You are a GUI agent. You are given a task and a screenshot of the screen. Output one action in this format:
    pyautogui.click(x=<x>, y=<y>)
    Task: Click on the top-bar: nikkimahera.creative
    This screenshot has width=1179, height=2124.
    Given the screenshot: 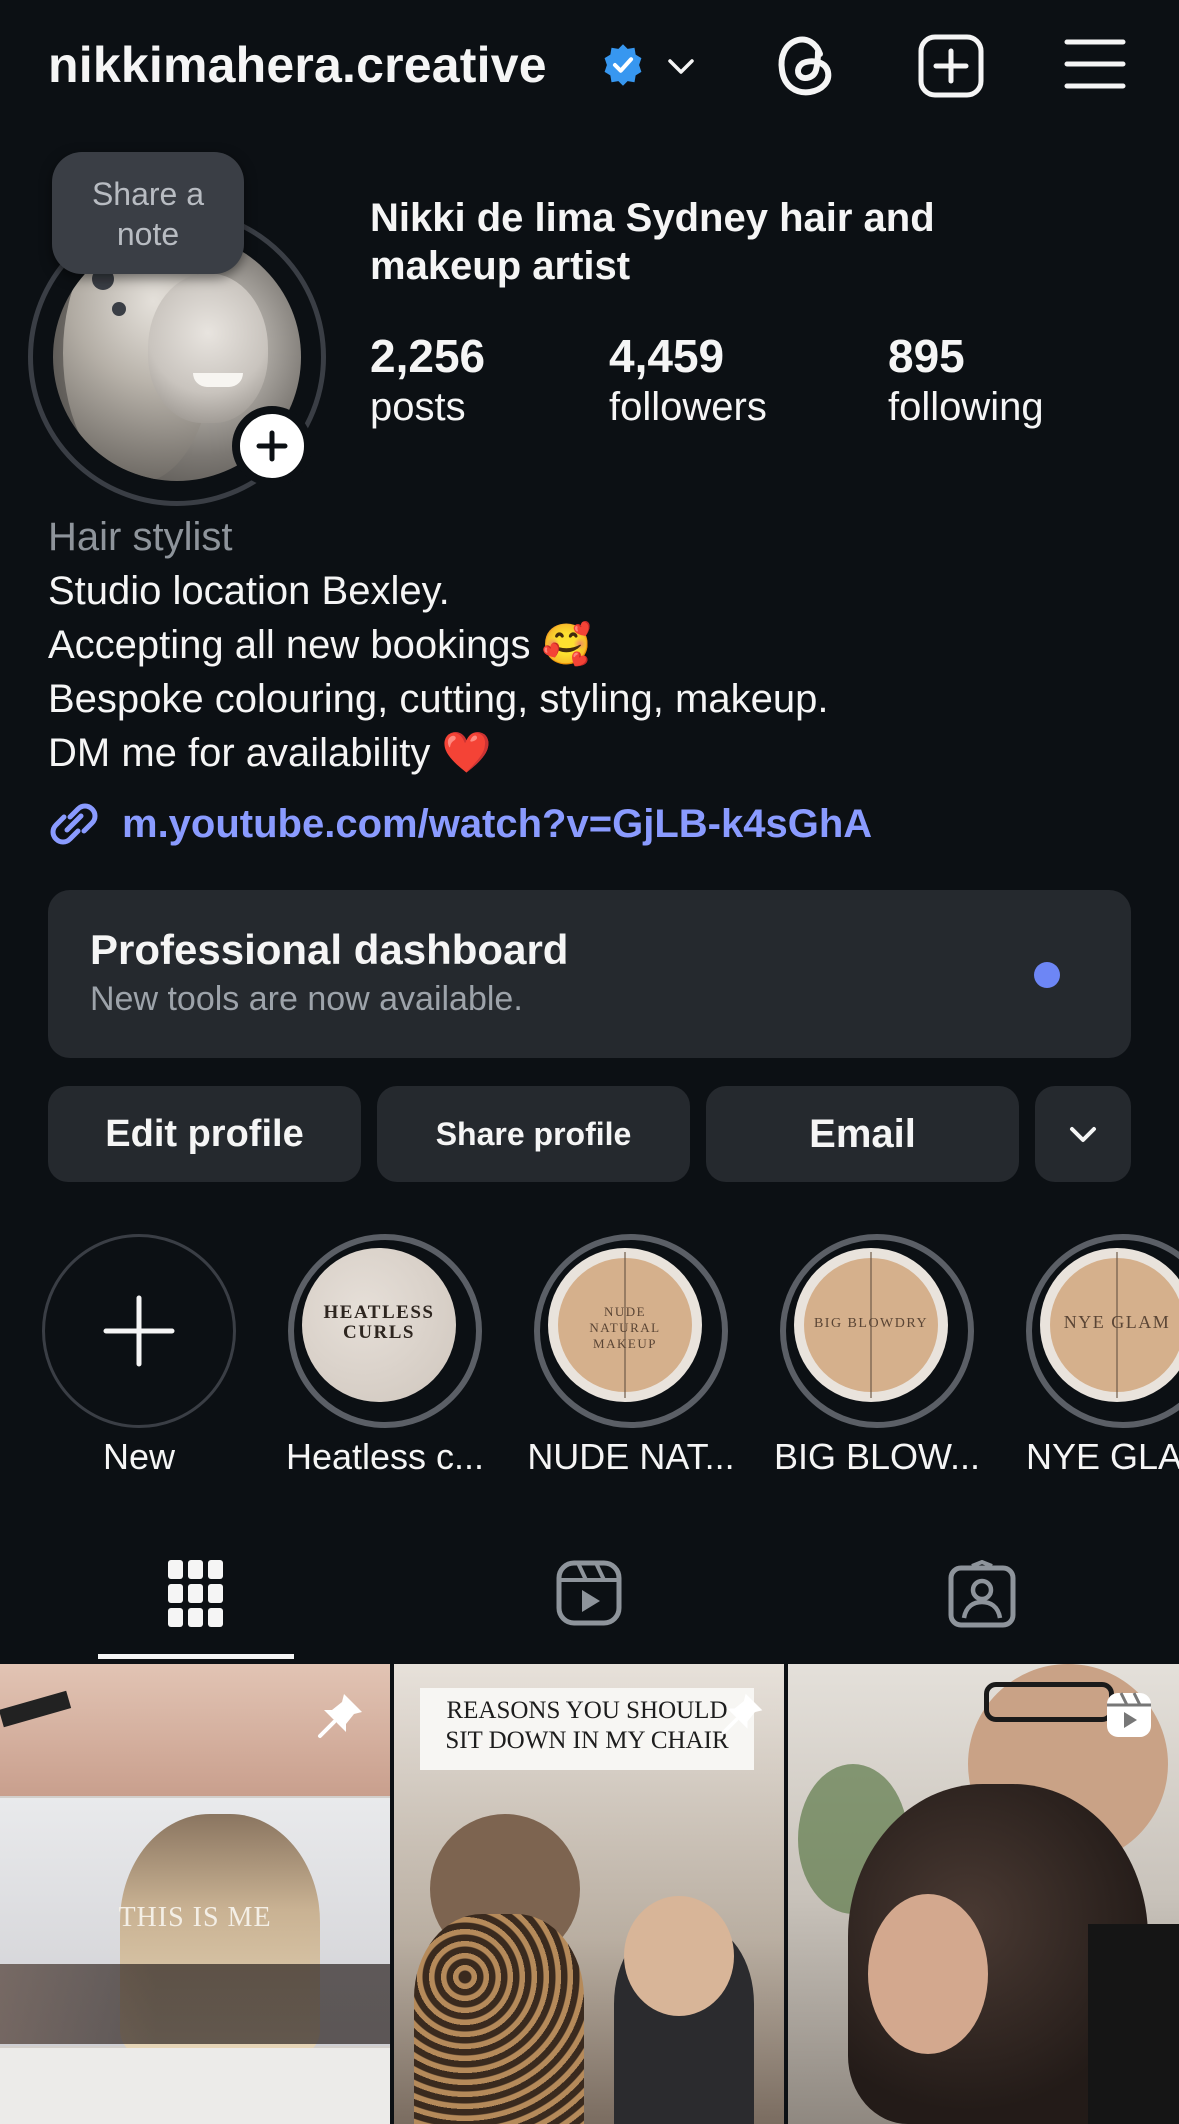 What is the action you would take?
    pyautogui.click(x=589, y=65)
    